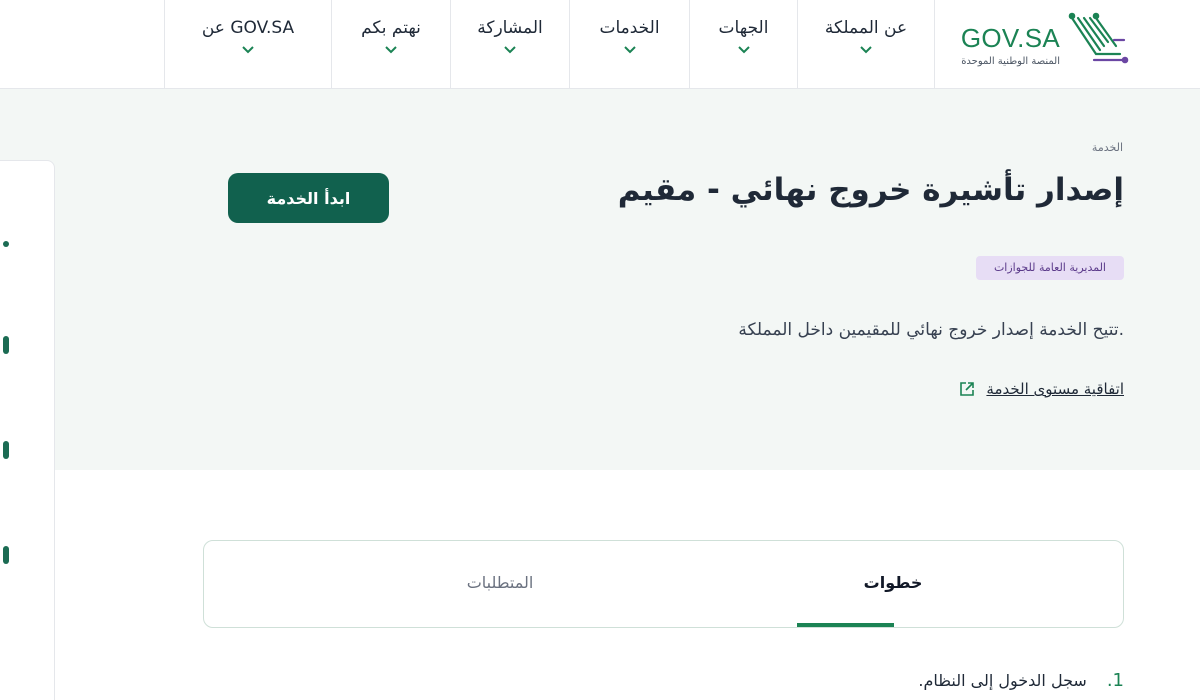  Describe the element at coordinates (391, 28) in the screenshot. I see `nav-label: نهتم بكم` at that location.